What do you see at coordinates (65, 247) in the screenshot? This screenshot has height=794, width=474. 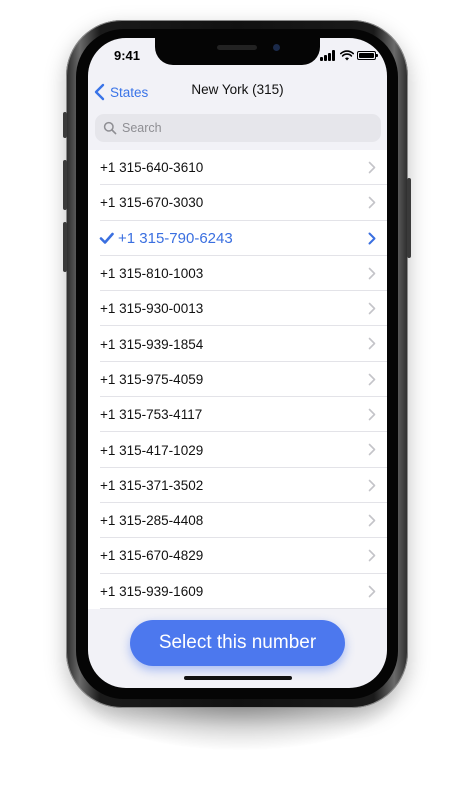 I see `volume-down-button` at bounding box center [65, 247].